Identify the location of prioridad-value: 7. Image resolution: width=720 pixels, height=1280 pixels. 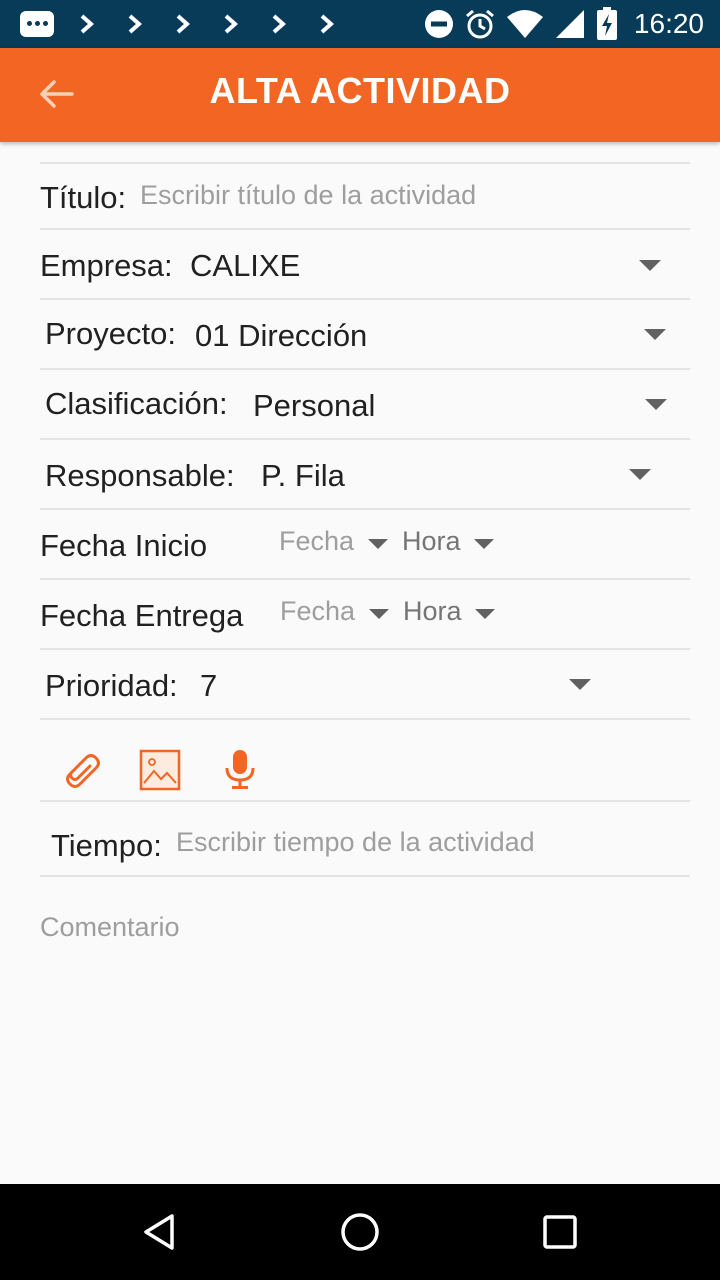
(209, 685).